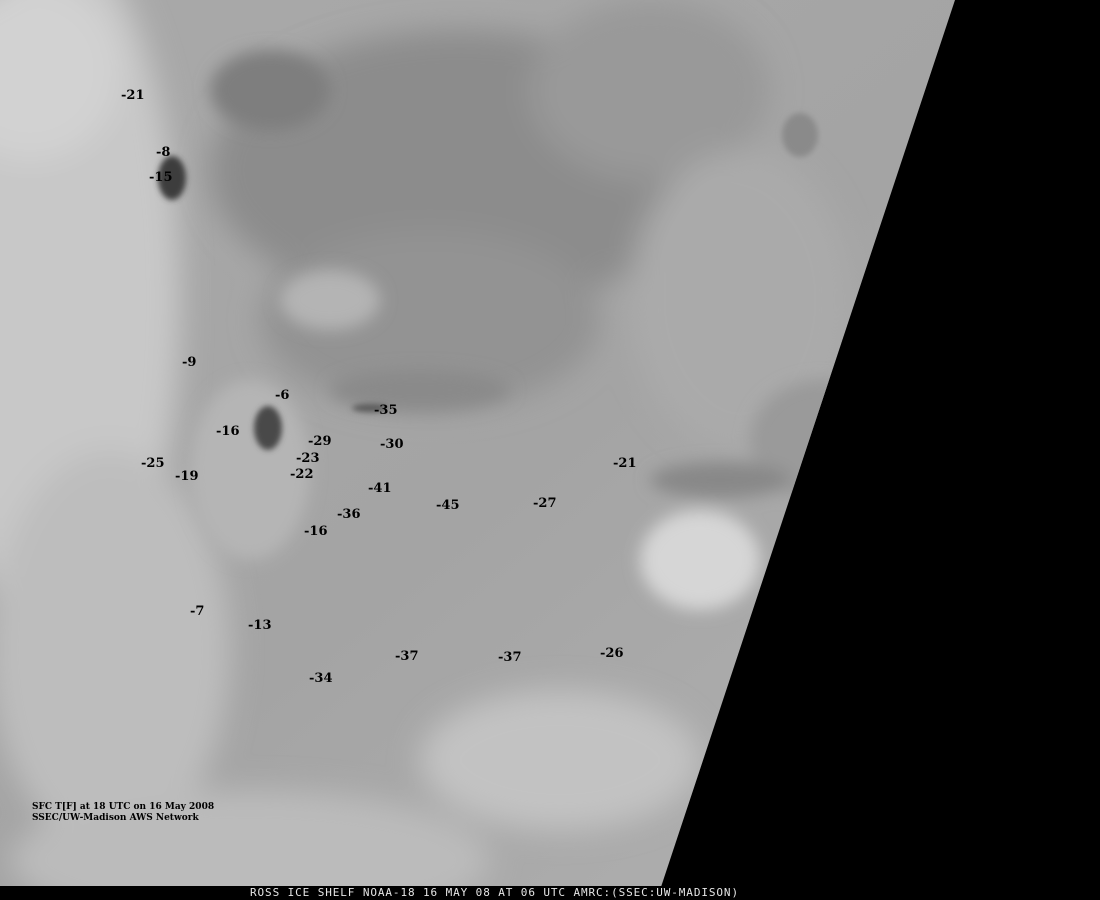 The image size is (1100, 900). Describe the element at coordinates (612, 653) in the screenshot. I see `temp-label: -26` at that location.